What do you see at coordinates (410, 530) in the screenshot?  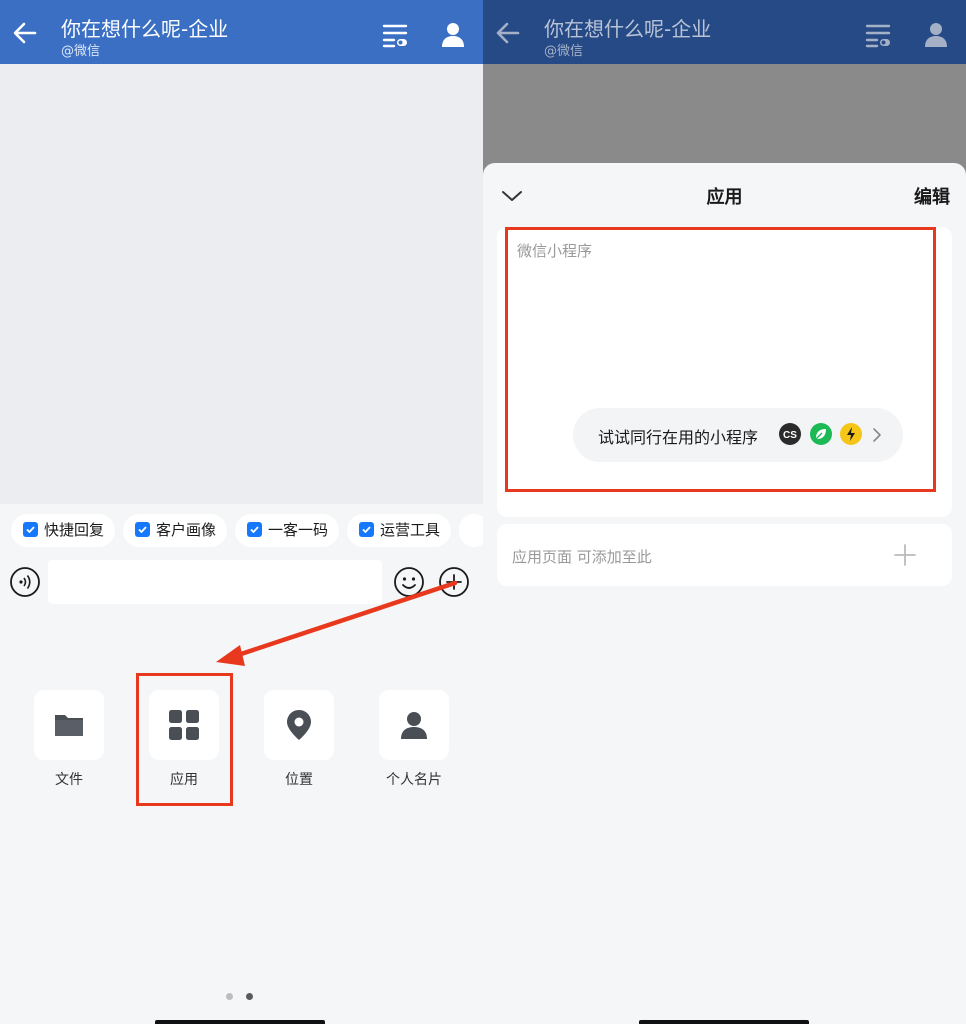 I see `chip-label: 运营工具` at bounding box center [410, 530].